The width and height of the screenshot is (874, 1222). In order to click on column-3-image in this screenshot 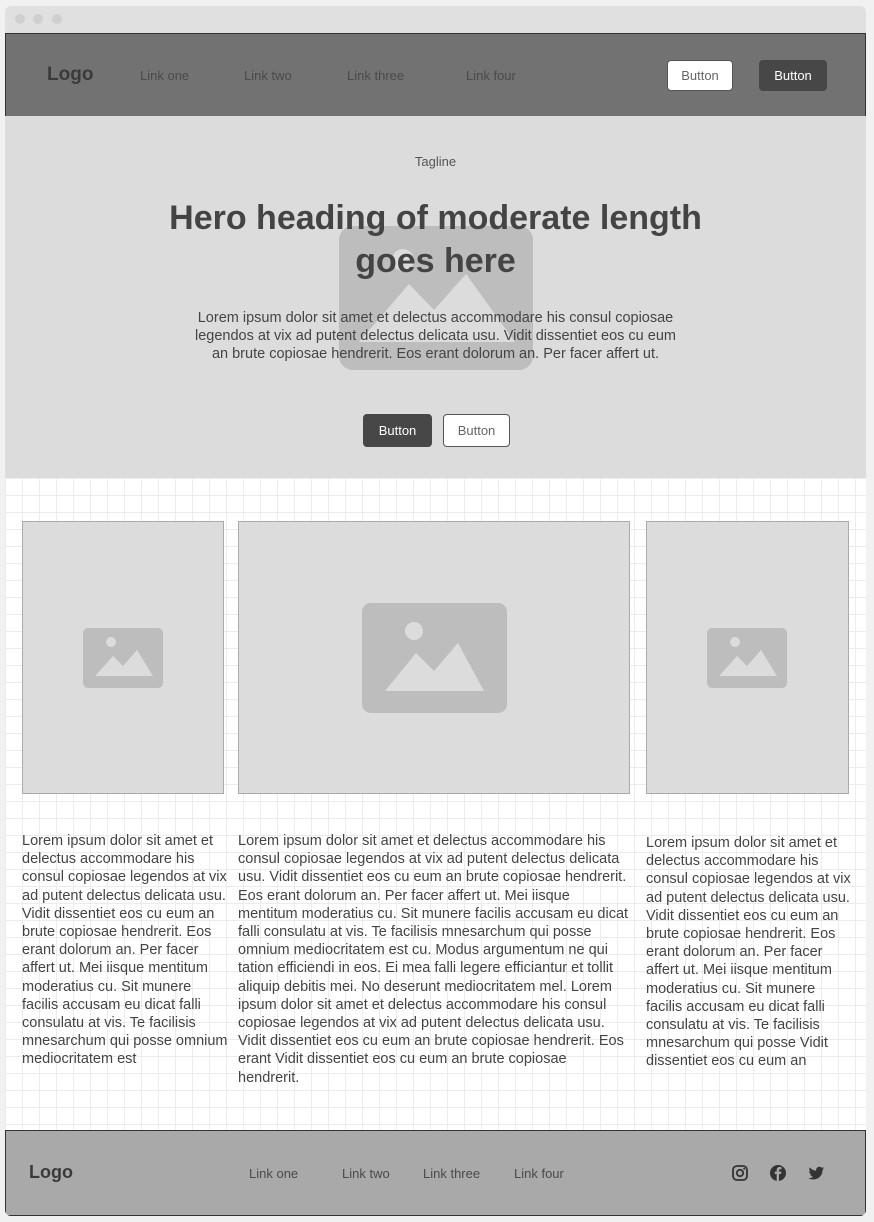, I will do `click(747, 657)`.